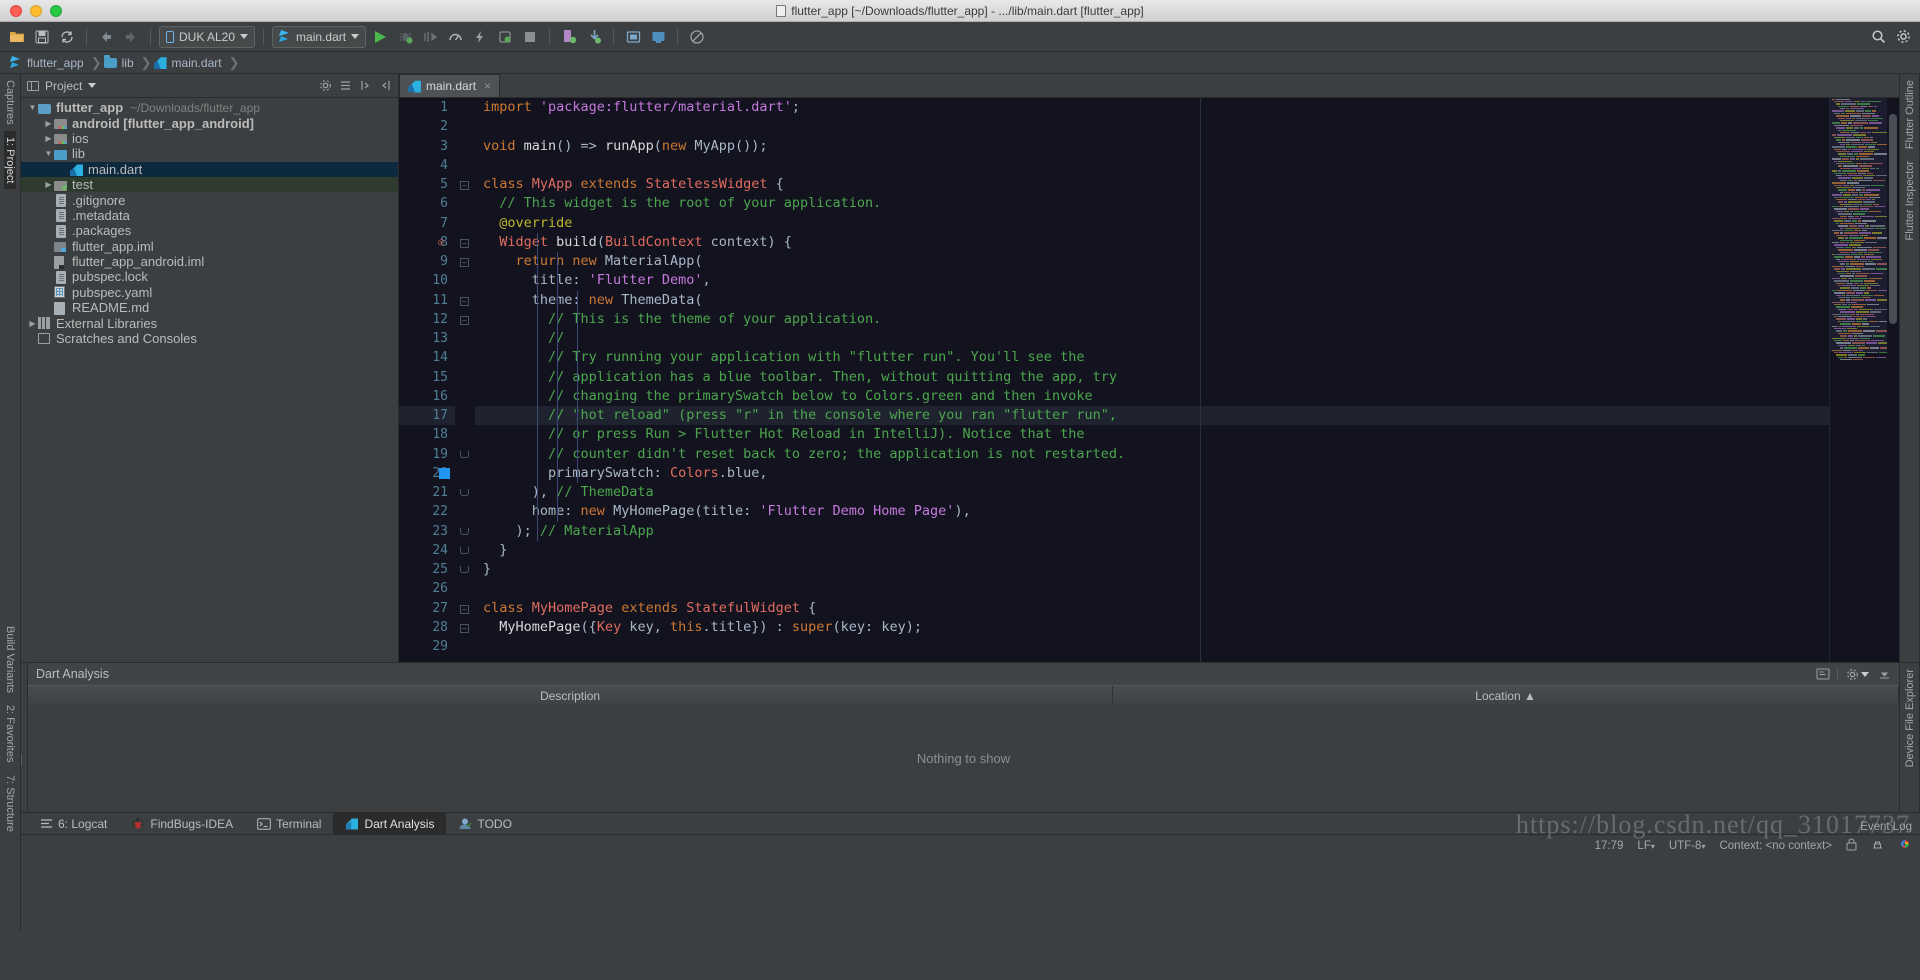 This screenshot has height=980, width=1920. What do you see at coordinates (319, 36) in the screenshot?
I see `run-configuration-selector: main.dart` at bounding box center [319, 36].